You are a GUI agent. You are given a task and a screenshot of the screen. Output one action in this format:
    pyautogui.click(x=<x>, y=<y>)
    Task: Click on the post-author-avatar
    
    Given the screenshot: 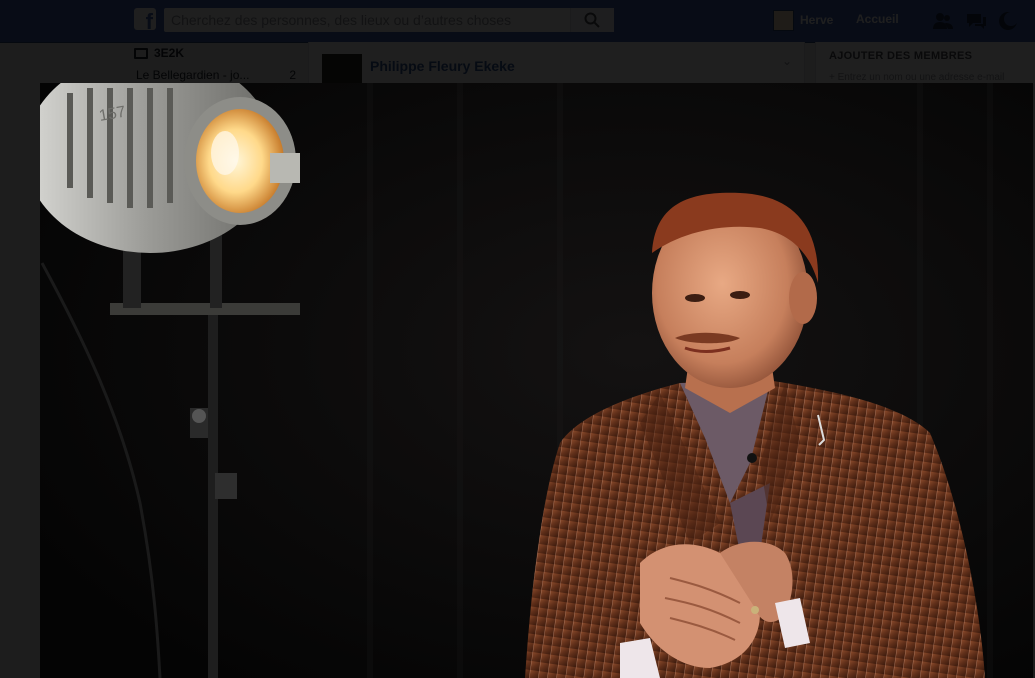 What is the action you would take?
    pyautogui.click(x=342, y=69)
    